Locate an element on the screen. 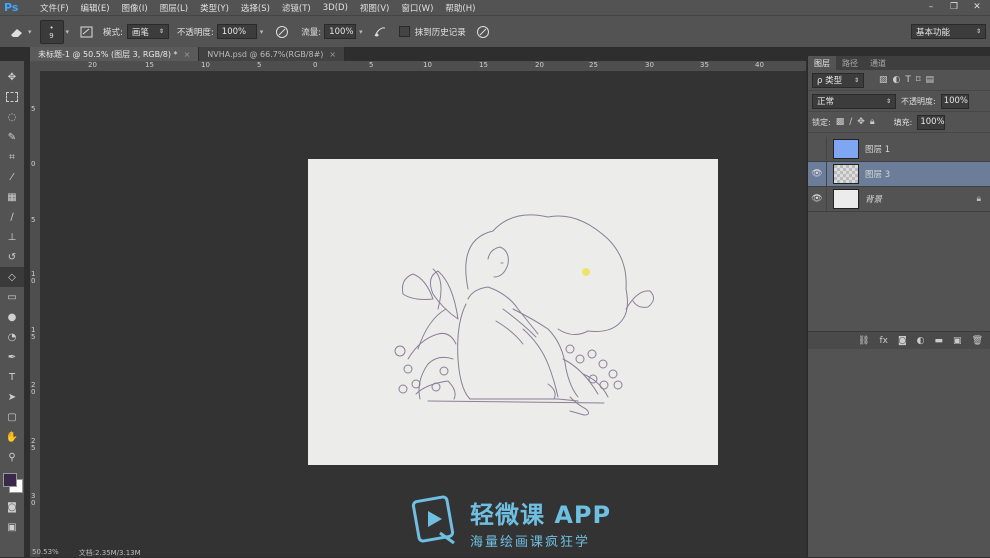 This screenshot has height=558, width=990. folder-icon: ▬ is located at coordinates (939, 341).